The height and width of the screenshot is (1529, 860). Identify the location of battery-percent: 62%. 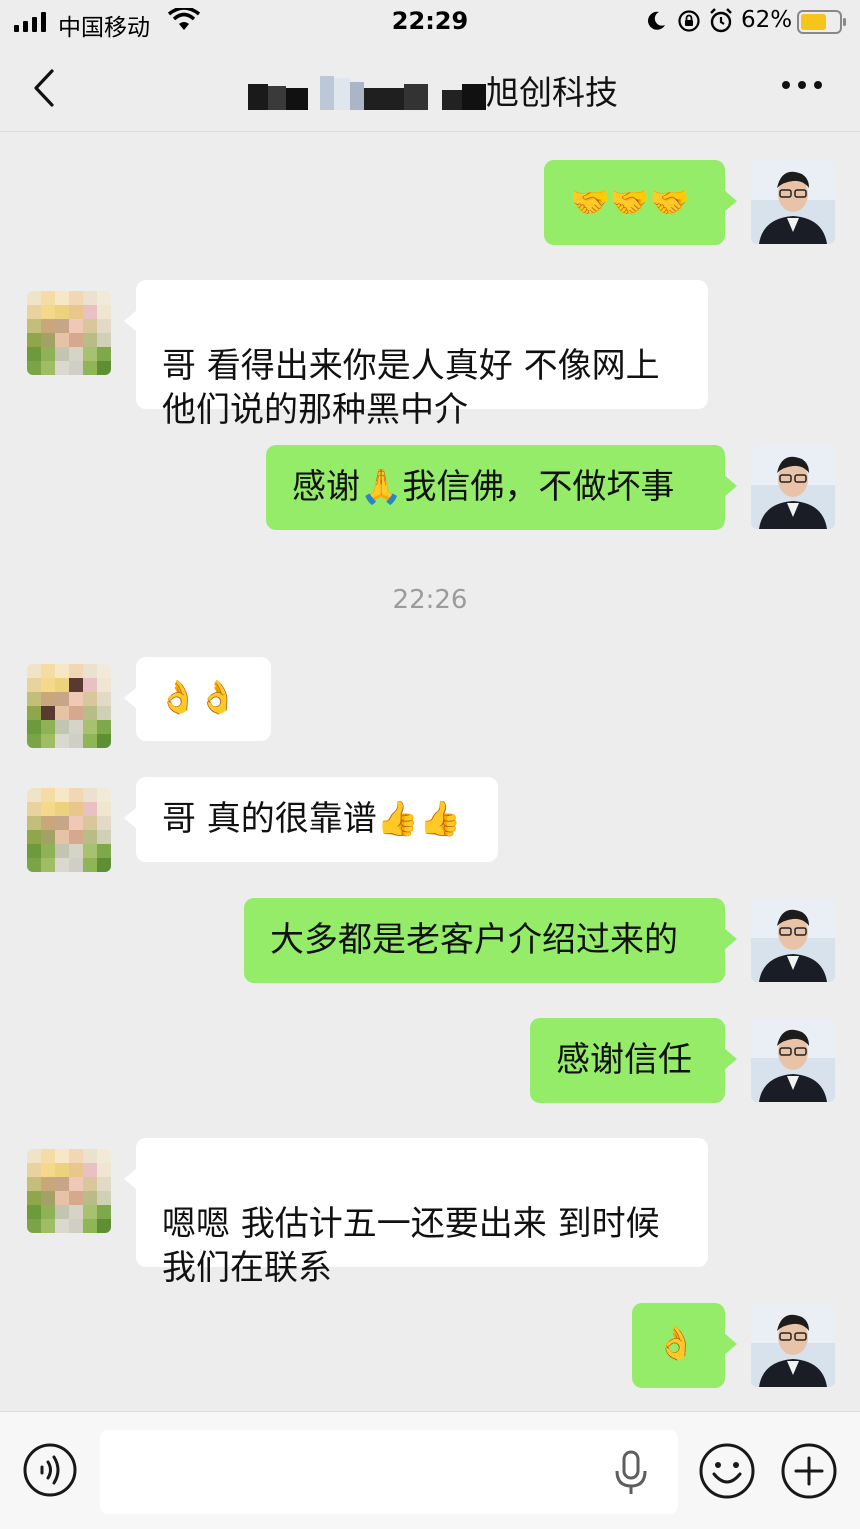
(767, 20).